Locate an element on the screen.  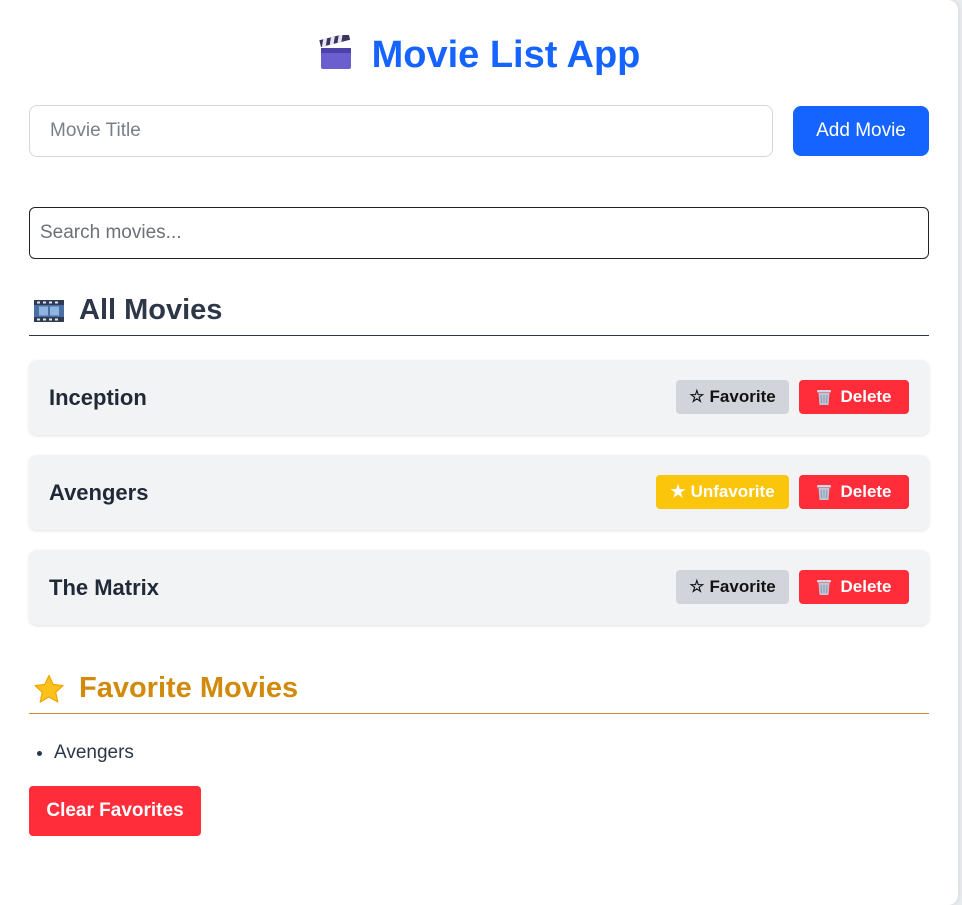
page-title: Movie List App is located at coordinates (479, 55).